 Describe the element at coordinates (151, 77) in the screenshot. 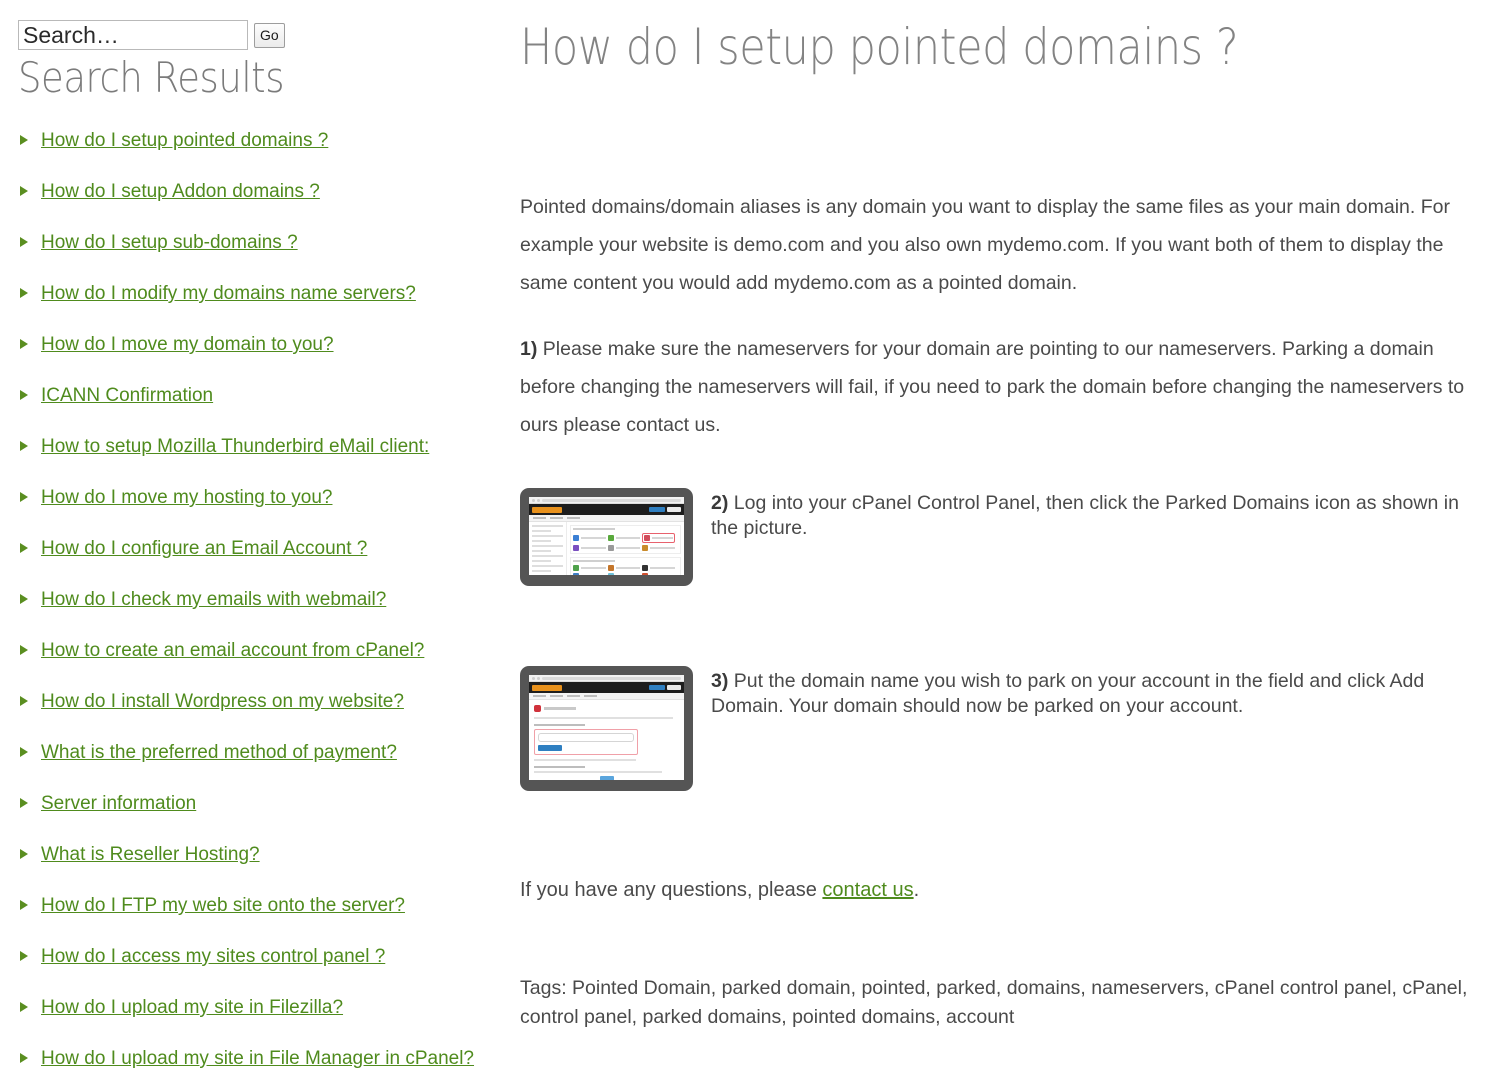

I see `search-results-title: Search Results` at that location.